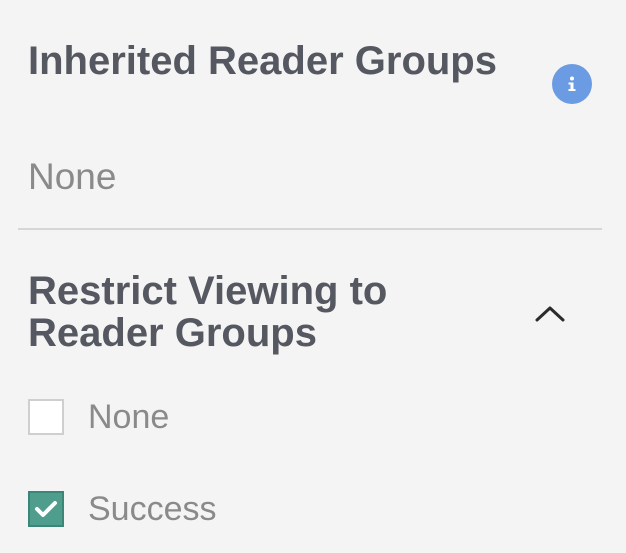  I want to click on reader-group-option-none: None, so click(98, 417).